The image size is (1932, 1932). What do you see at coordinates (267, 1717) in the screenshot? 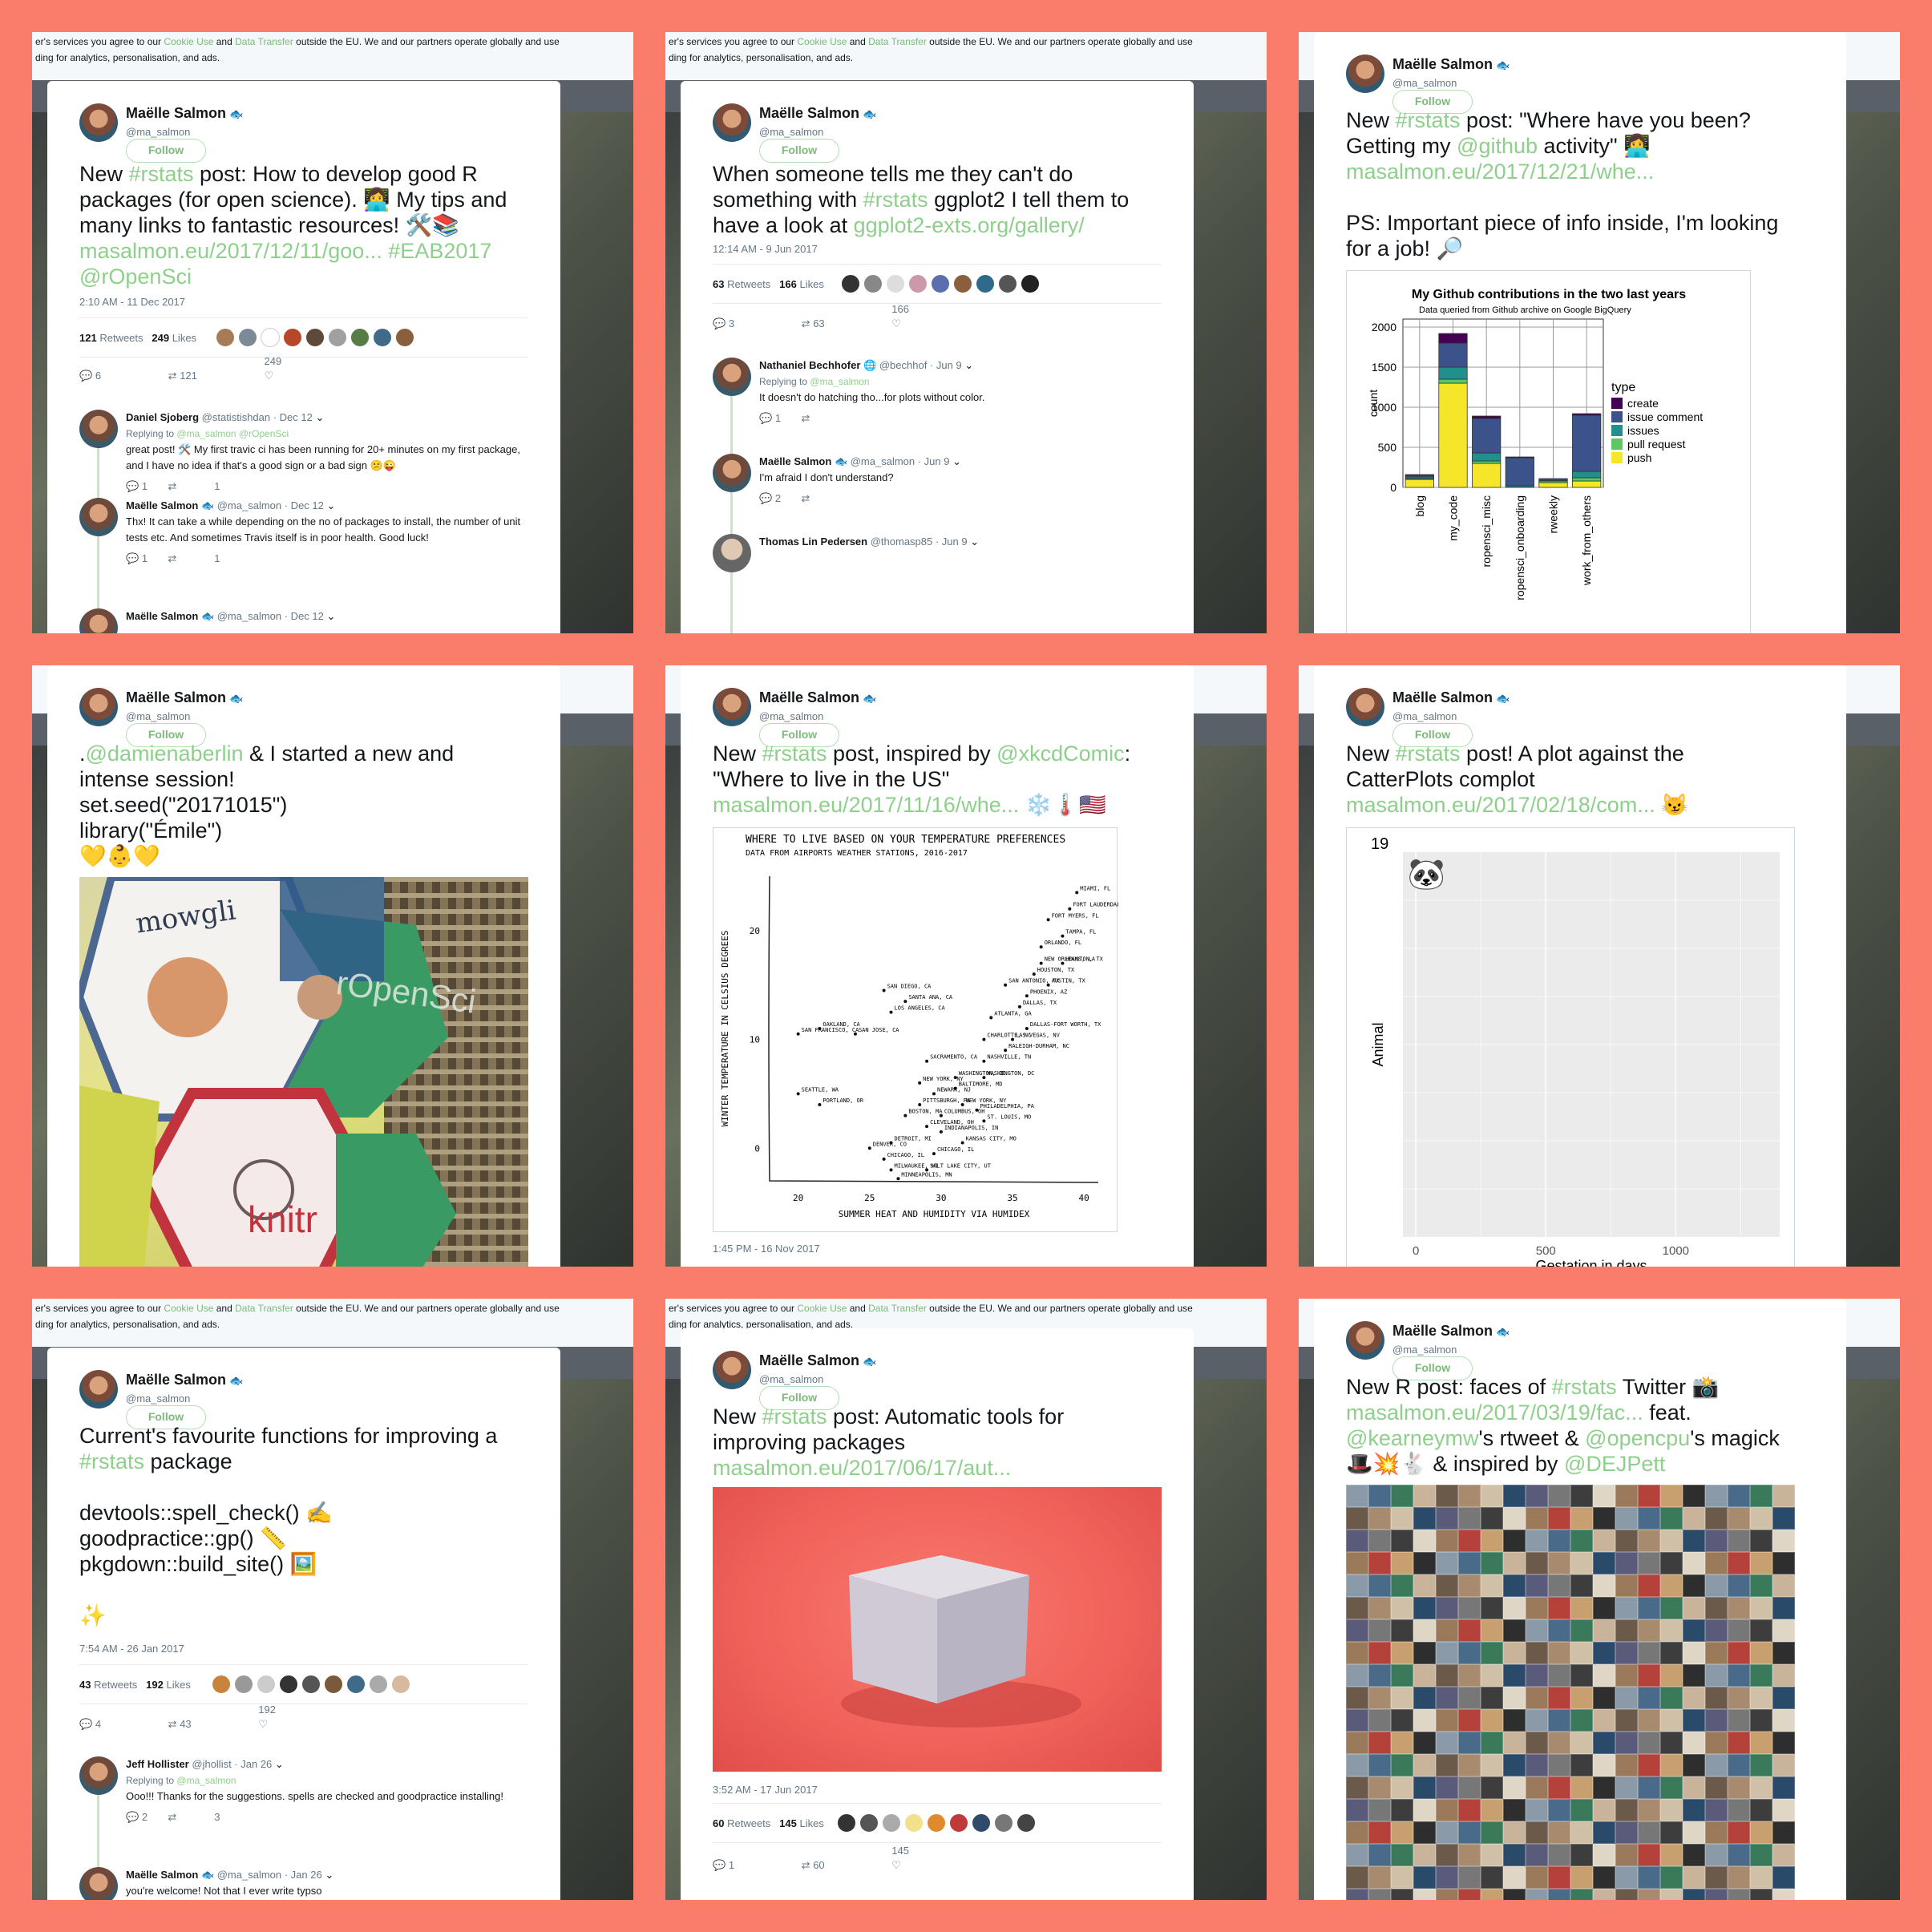
I see `heart-icon: ♡ 192` at bounding box center [267, 1717].